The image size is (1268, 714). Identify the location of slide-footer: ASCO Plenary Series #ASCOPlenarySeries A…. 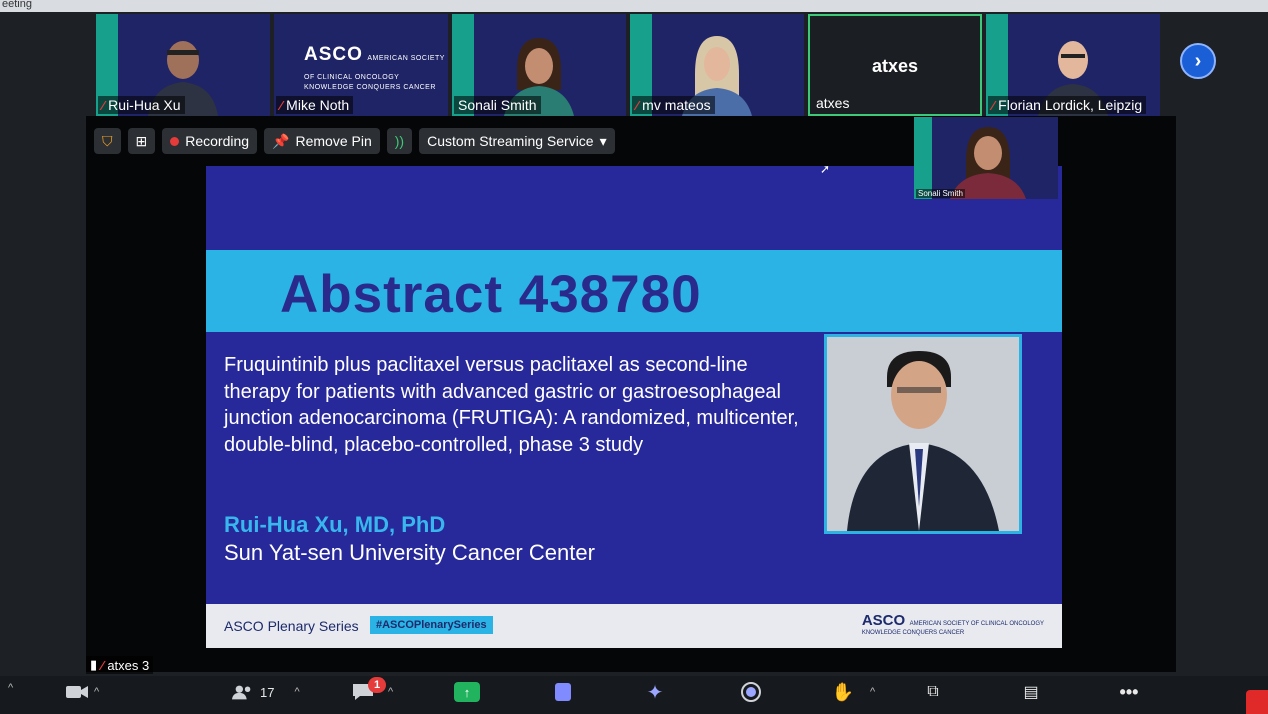
(634, 626).